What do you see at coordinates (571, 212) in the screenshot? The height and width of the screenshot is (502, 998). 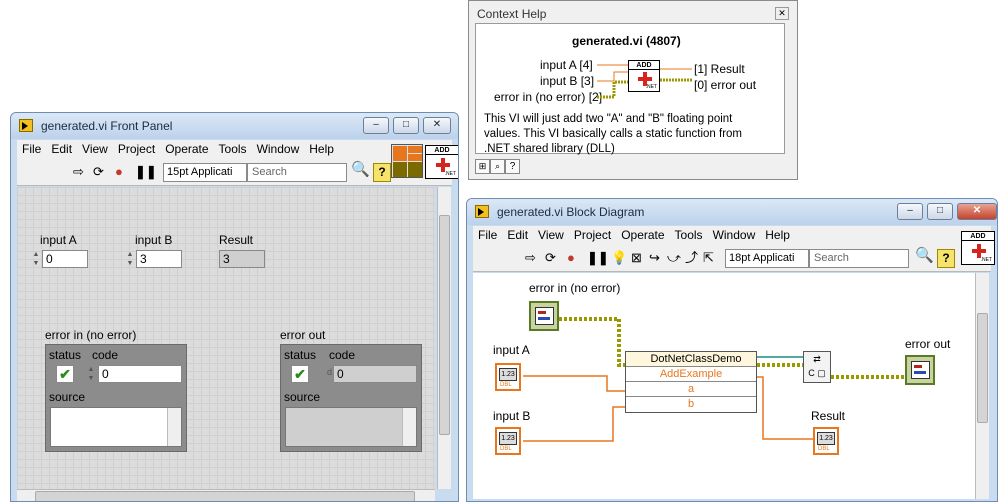 I see `block-diagram-title: generated.vi Block Diagram` at bounding box center [571, 212].